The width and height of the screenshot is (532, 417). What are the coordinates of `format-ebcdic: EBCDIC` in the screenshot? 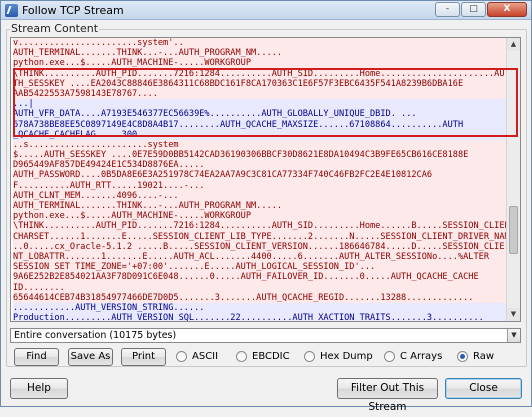 It's located at (263, 356).